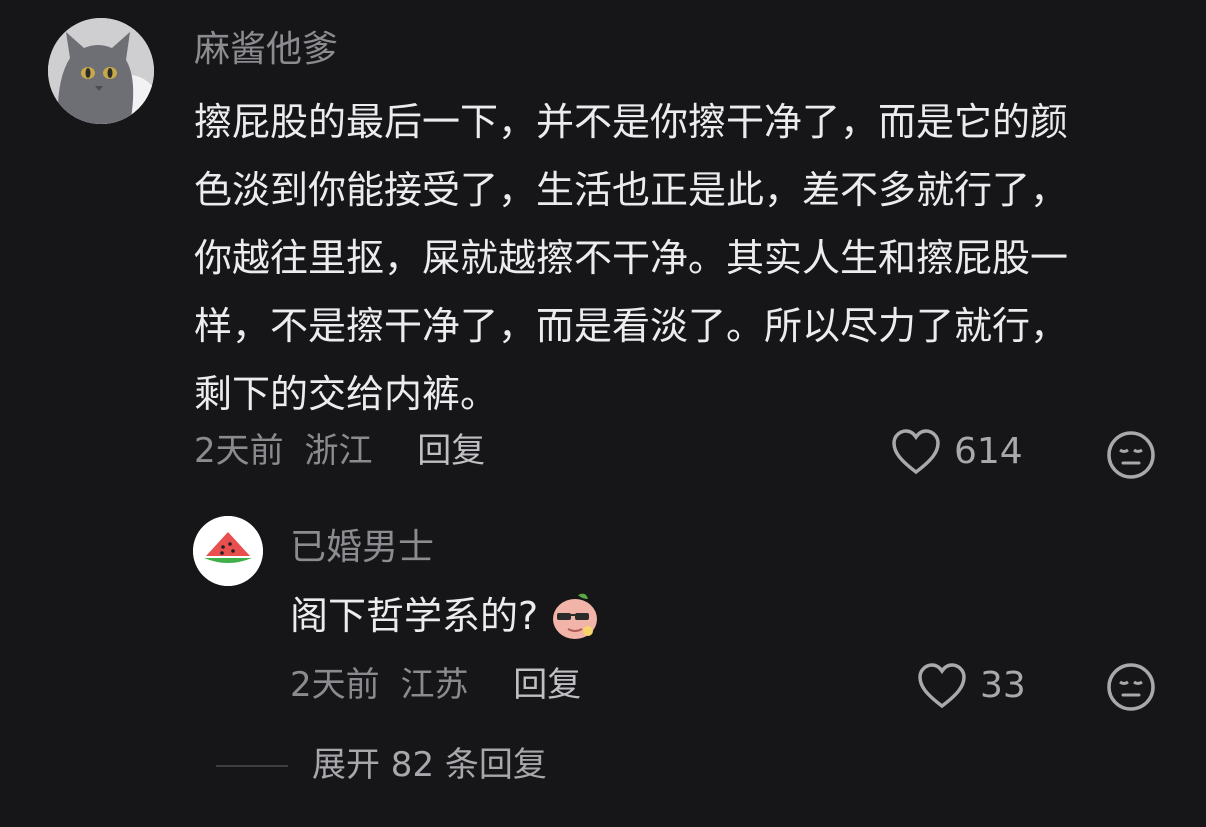 The image size is (1206, 827). What do you see at coordinates (631, 190) in the screenshot?
I see `comment-line: 色淡到你能接受了，生活也正是此，差不多就行了，` at bounding box center [631, 190].